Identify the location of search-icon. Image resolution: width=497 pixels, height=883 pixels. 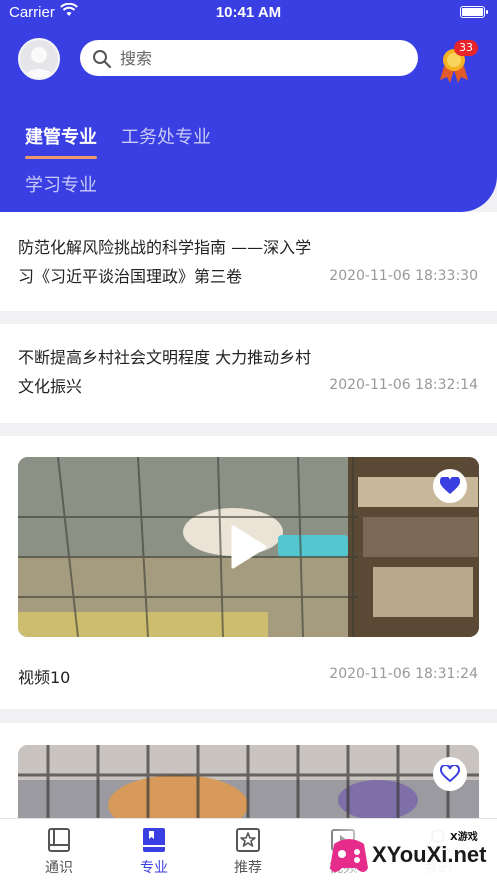
(102, 59).